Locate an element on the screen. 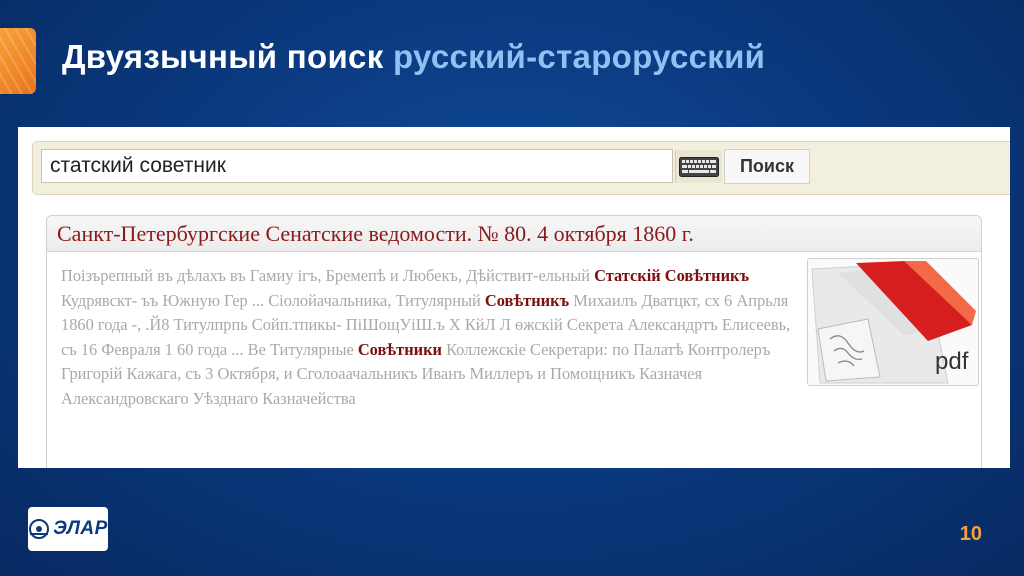 This screenshot has width=1024, height=576. pdf-label: pdf is located at coordinates (952, 361).